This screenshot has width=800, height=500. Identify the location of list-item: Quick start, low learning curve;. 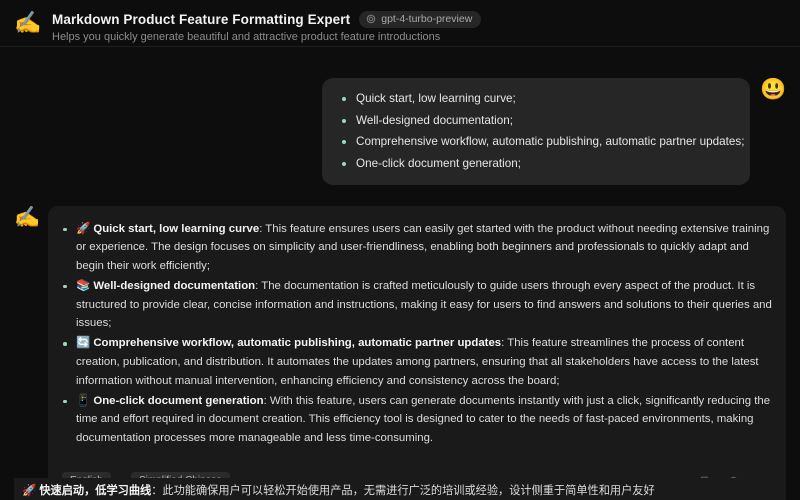
(535, 99).